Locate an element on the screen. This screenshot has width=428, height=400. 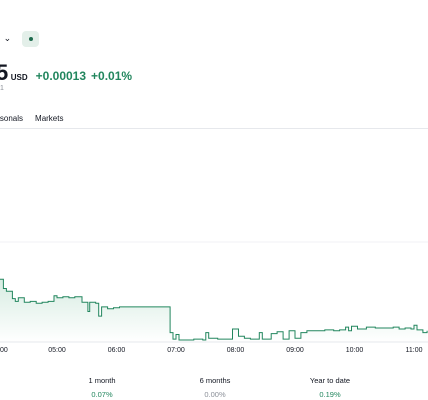
dot-icon is located at coordinates (30, 39).